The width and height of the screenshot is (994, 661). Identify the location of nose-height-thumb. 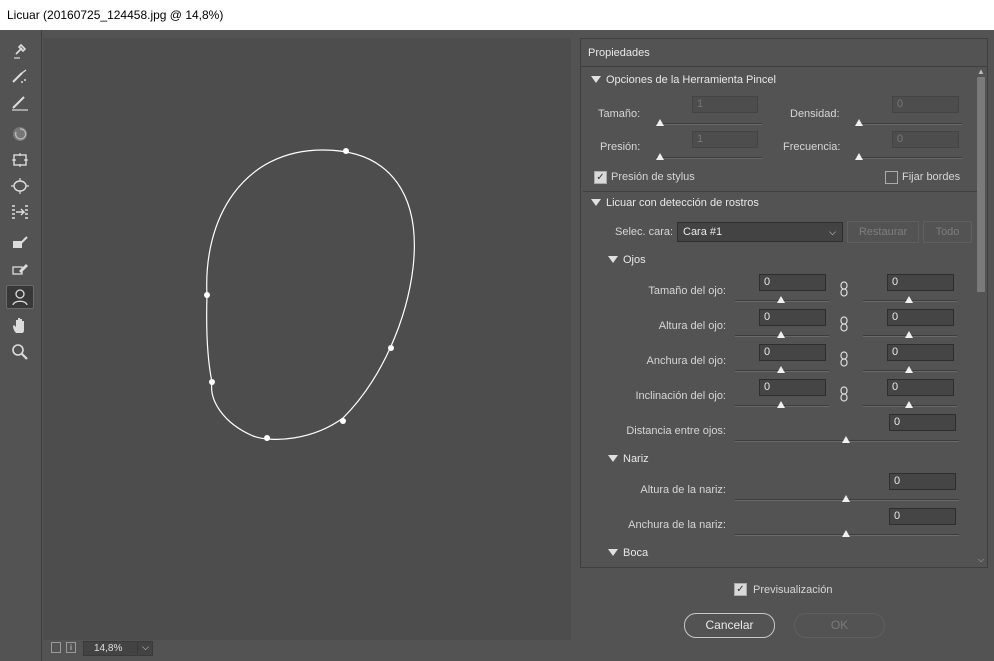
(846, 498).